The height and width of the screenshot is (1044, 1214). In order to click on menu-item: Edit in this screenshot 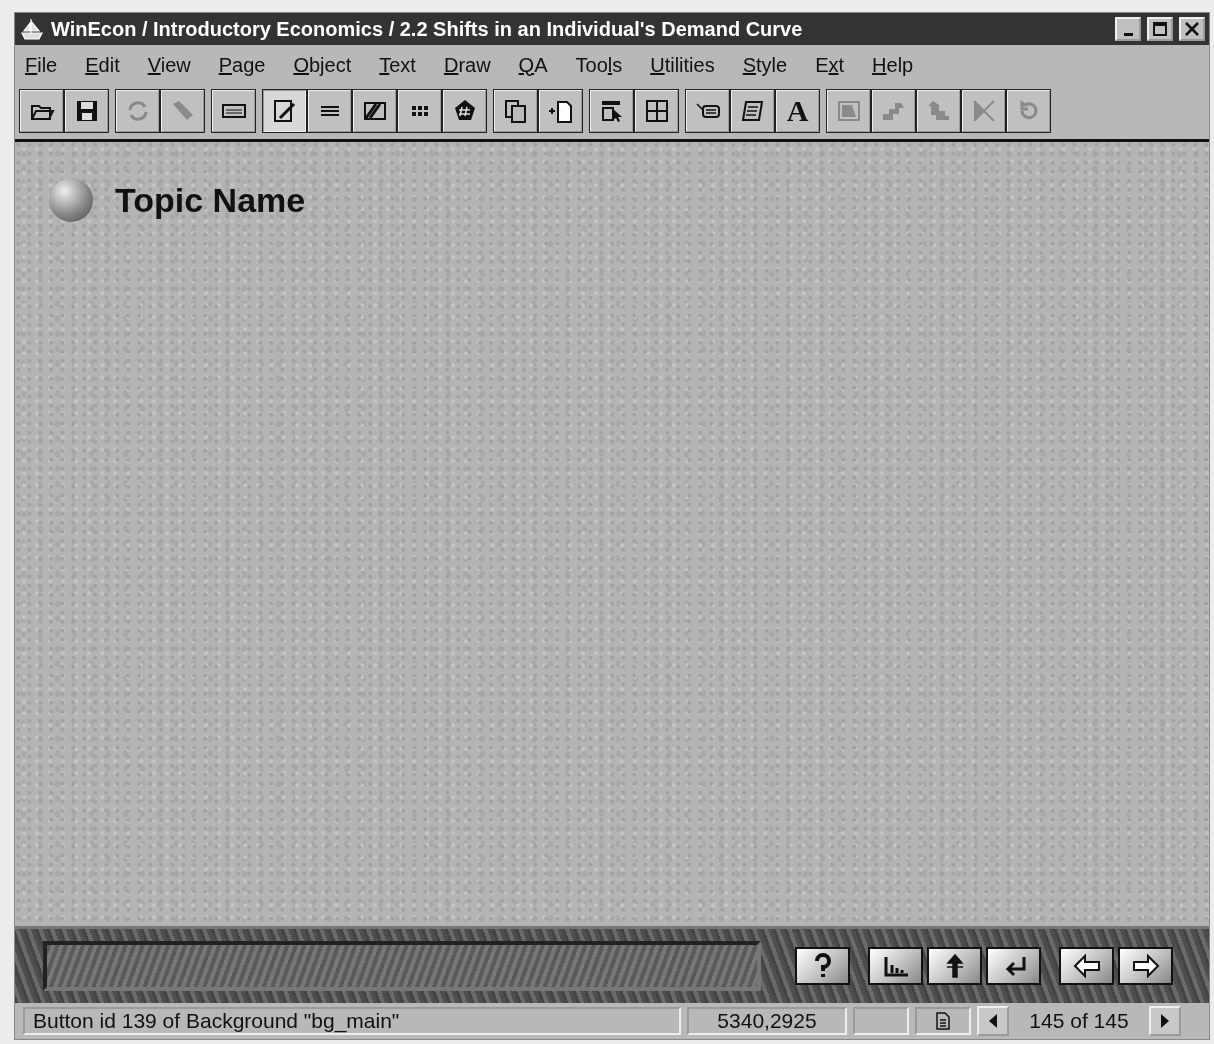, I will do `click(109, 65)`.